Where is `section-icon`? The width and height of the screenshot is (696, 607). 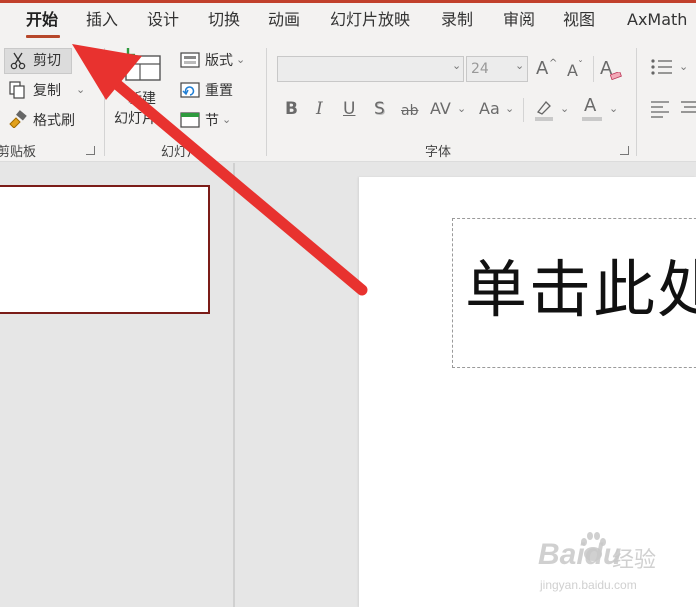
section-icon is located at coordinates (190, 120).